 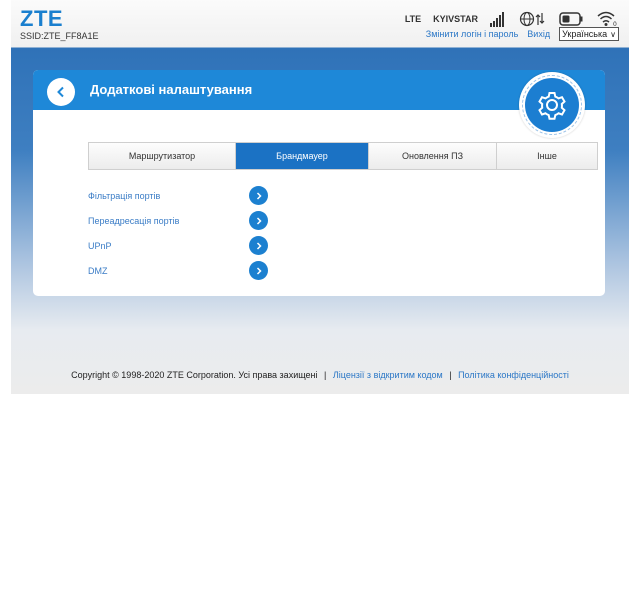 I want to click on network-type: LTE, so click(x=413, y=19).